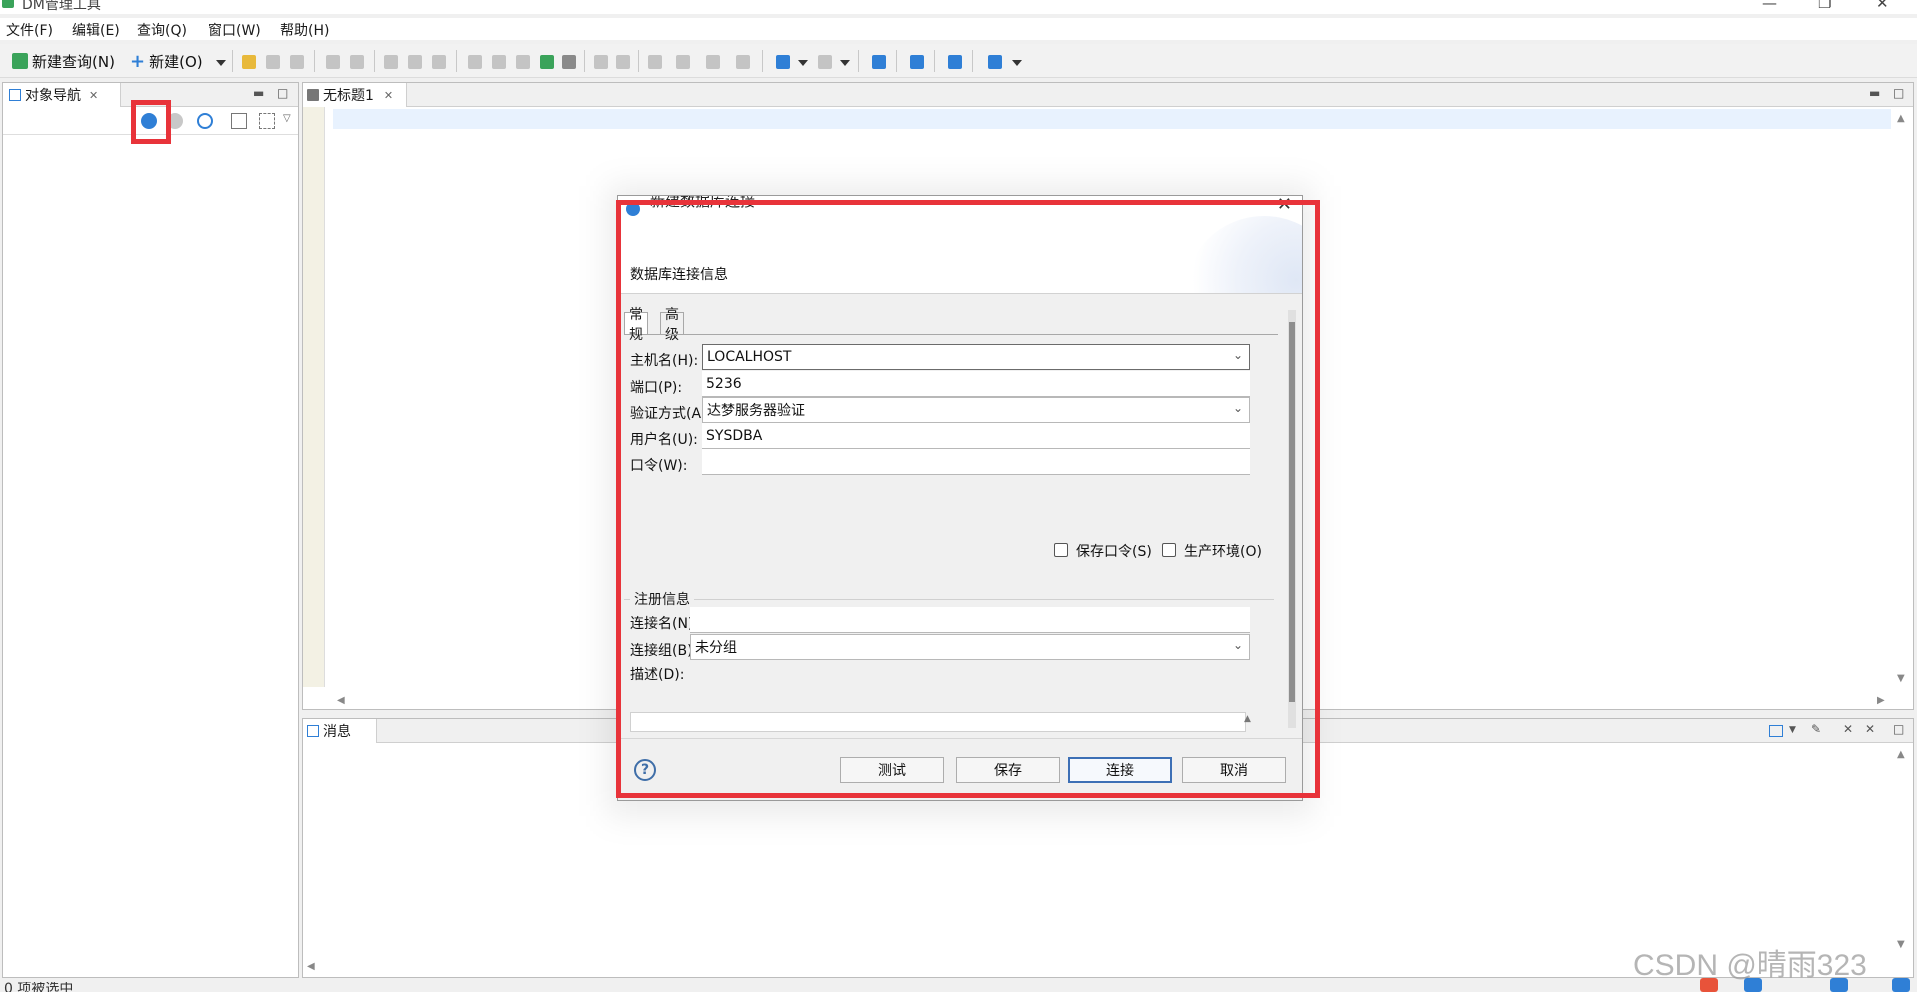 Image resolution: width=1917 pixels, height=992 pixels. What do you see at coordinates (162, 30) in the screenshot?
I see `menu-query: 查询(Q)` at bounding box center [162, 30].